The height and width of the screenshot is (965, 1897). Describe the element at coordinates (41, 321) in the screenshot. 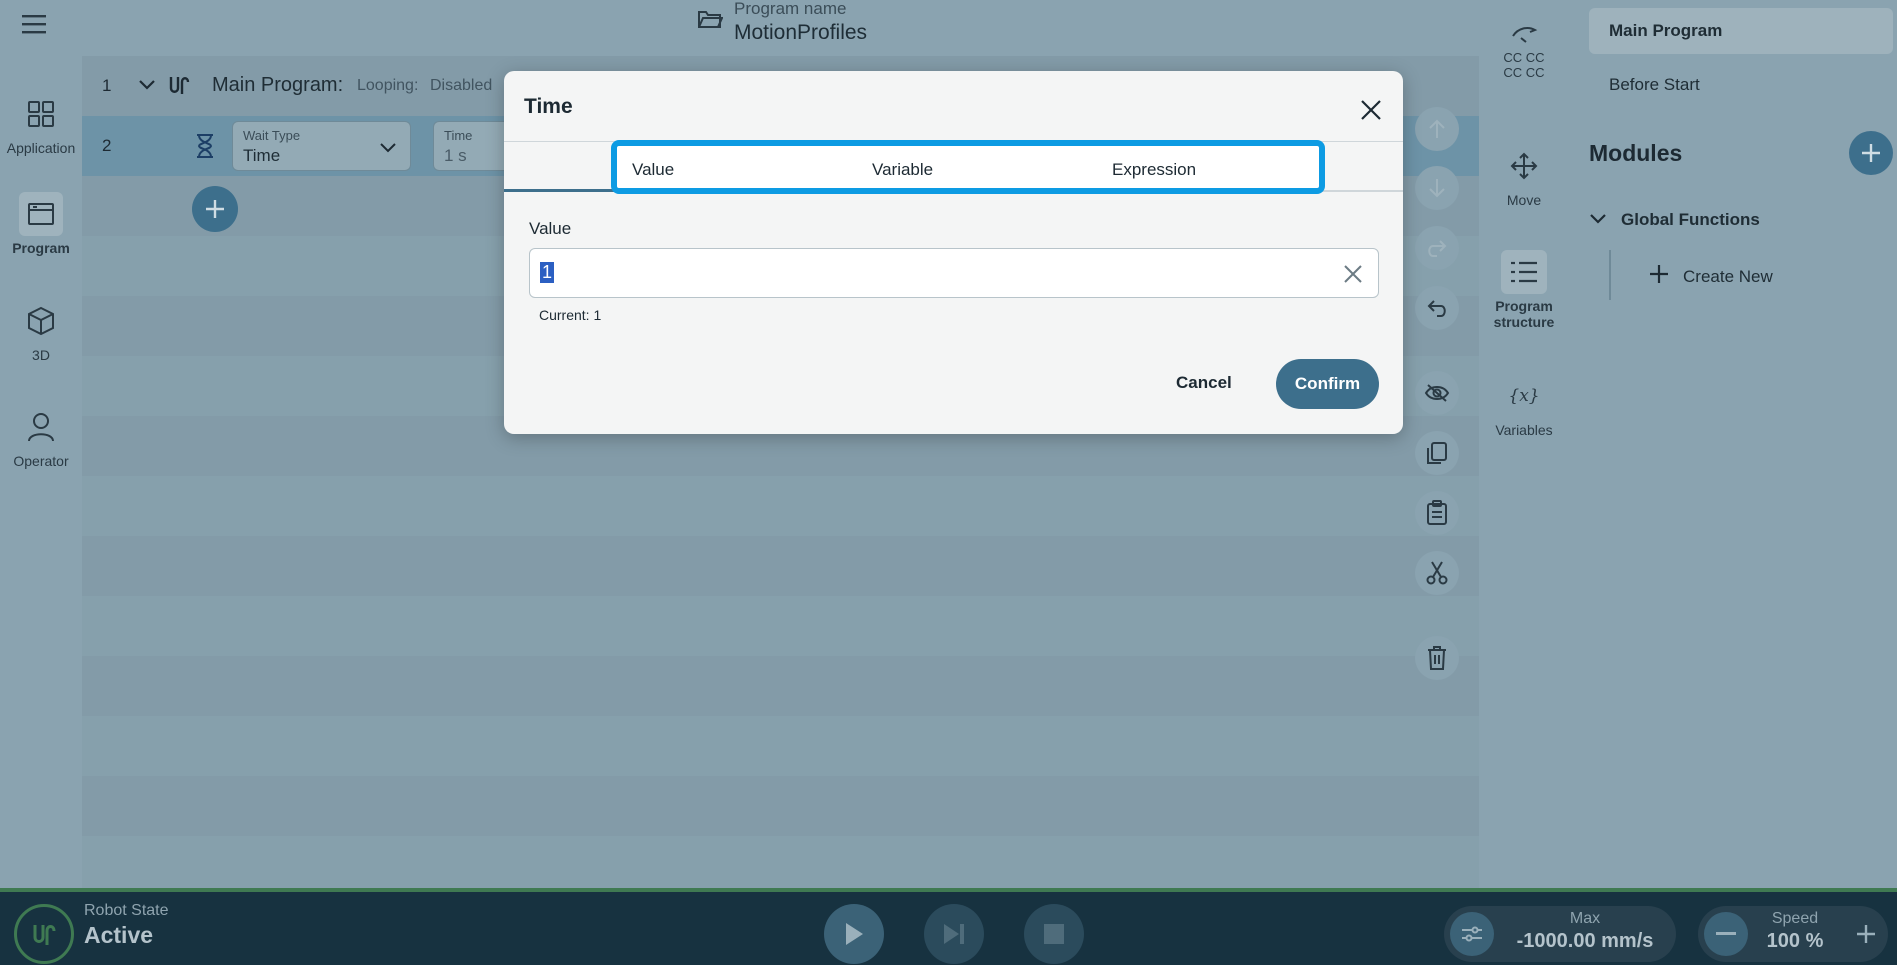

I see `cube-icon` at that location.